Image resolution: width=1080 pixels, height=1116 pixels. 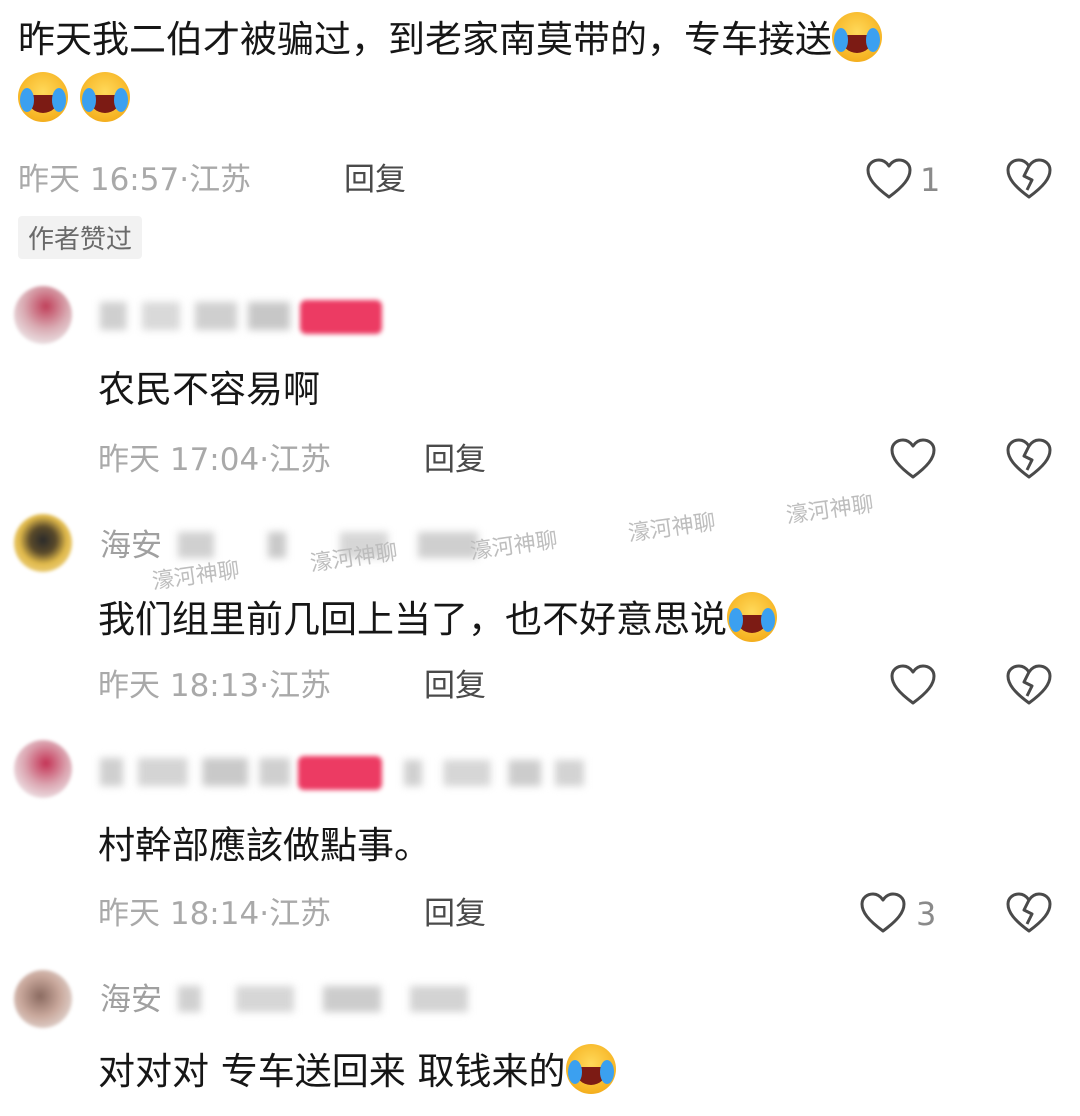 I want to click on comment-1-meta: 昨天 16:57·江苏, so click(x=135, y=180).